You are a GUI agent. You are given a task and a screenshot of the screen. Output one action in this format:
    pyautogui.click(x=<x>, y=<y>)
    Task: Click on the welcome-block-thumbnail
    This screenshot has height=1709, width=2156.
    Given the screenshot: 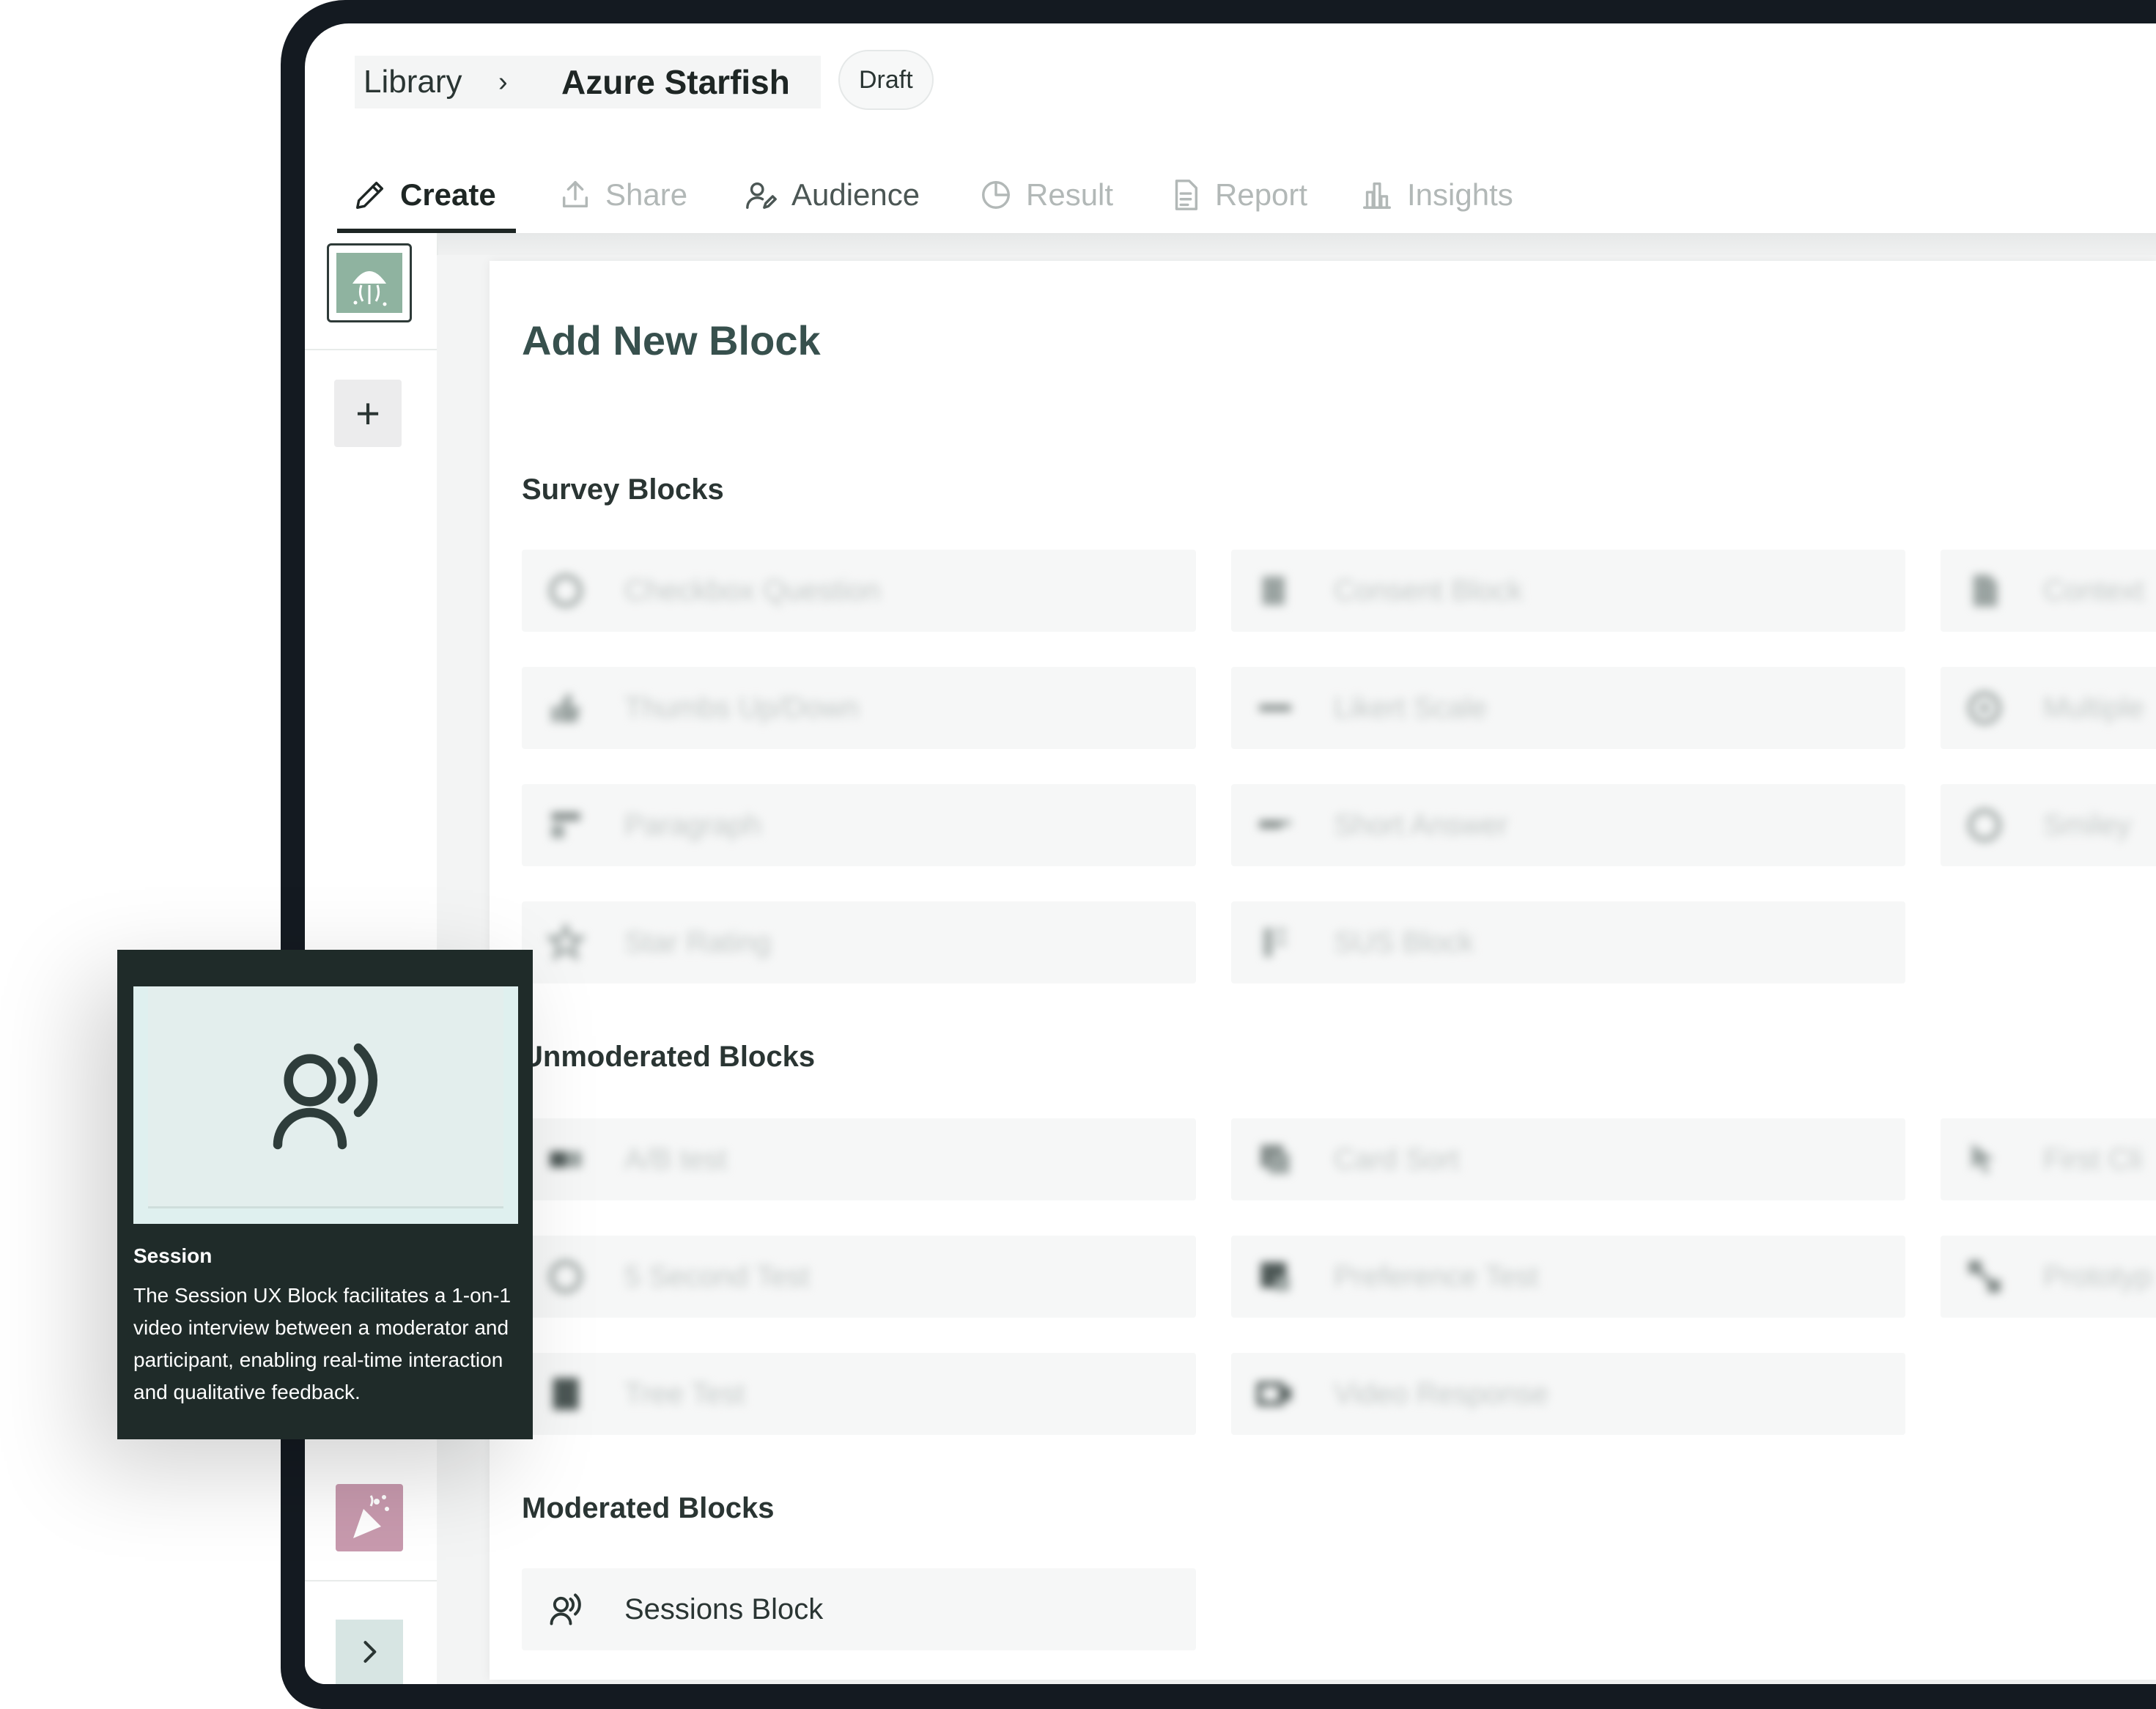 What is the action you would take?
    pyautogui.click(x=369, y=282)
    